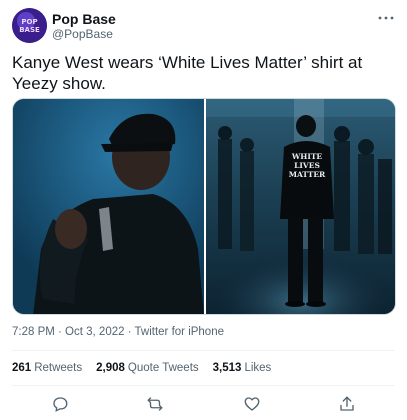  I want to click on retweets-stat: 261 Retweets, so click(47, 368).